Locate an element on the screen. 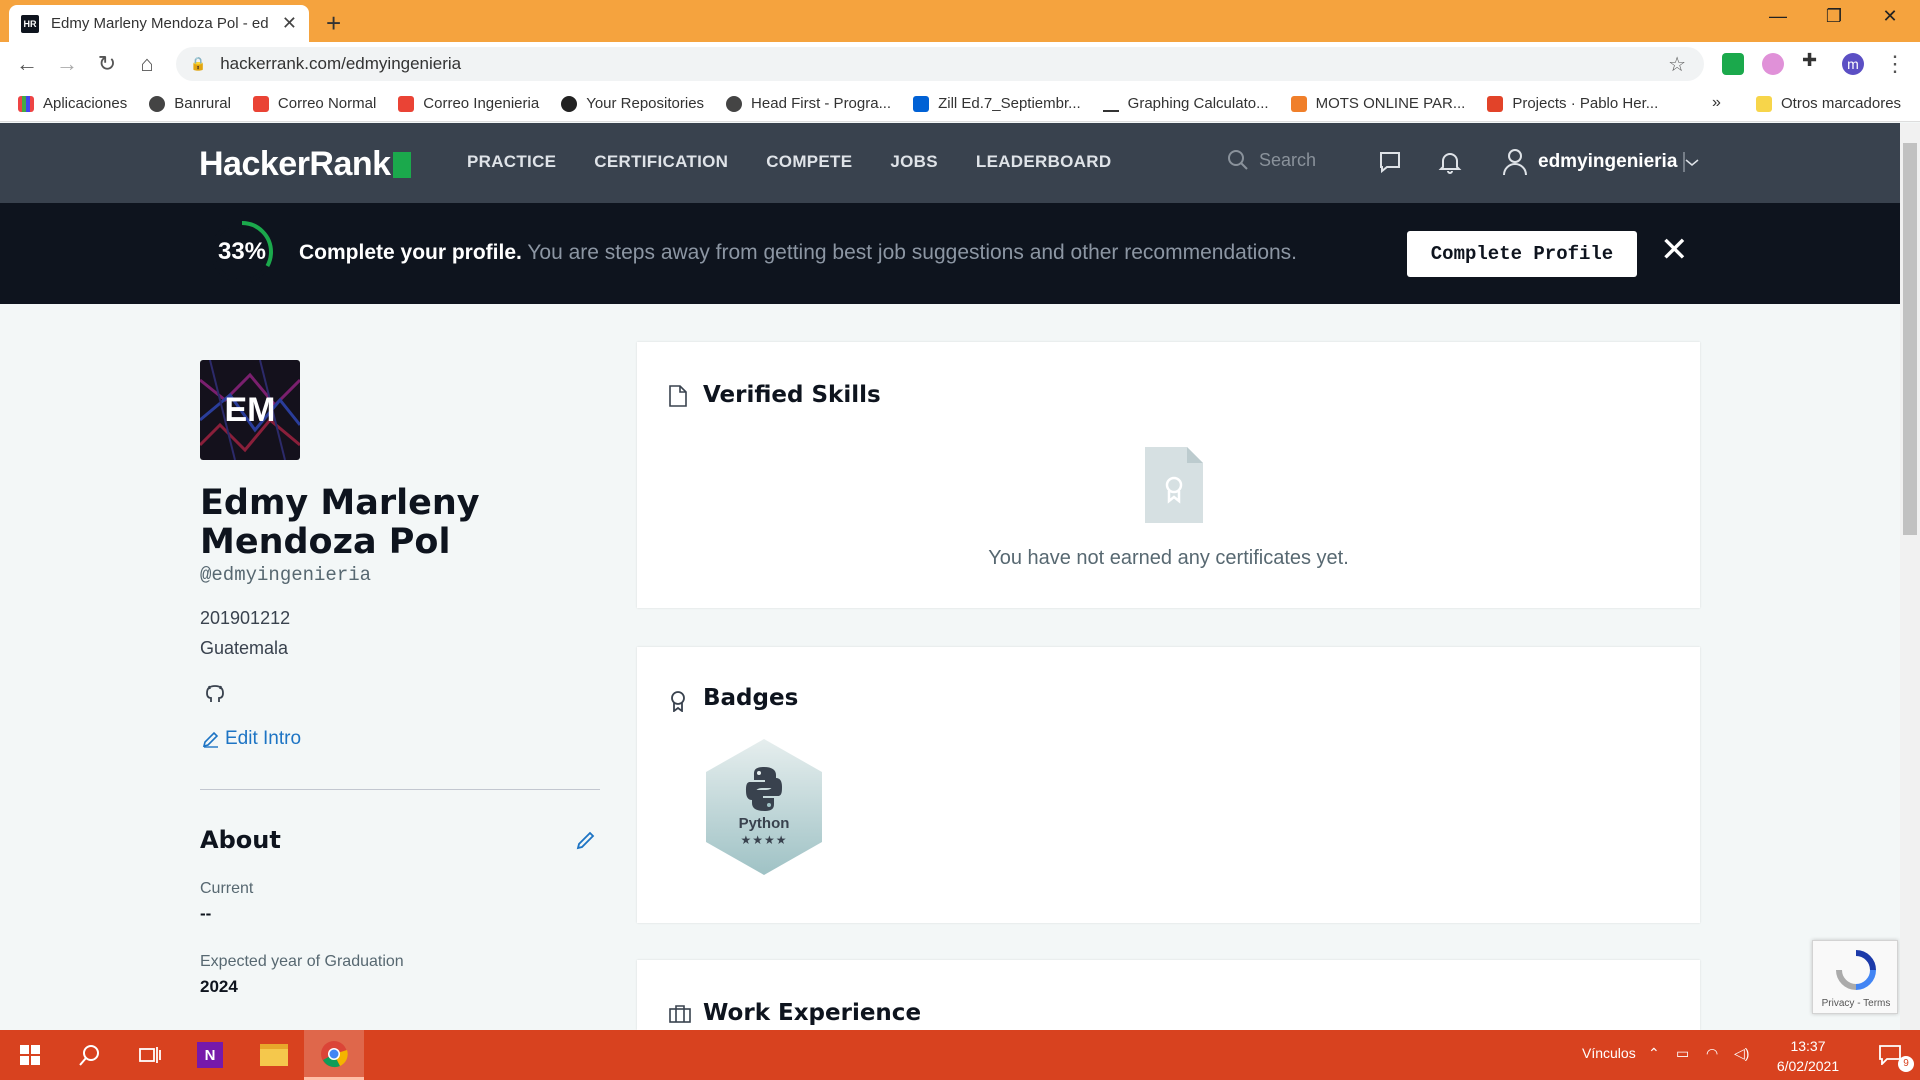 This screenshot has height=1080, width=1920. browser-tab: HR Edmy Marleny Mendoza Pol - ed ✕ is located at coordinates (159, 23).